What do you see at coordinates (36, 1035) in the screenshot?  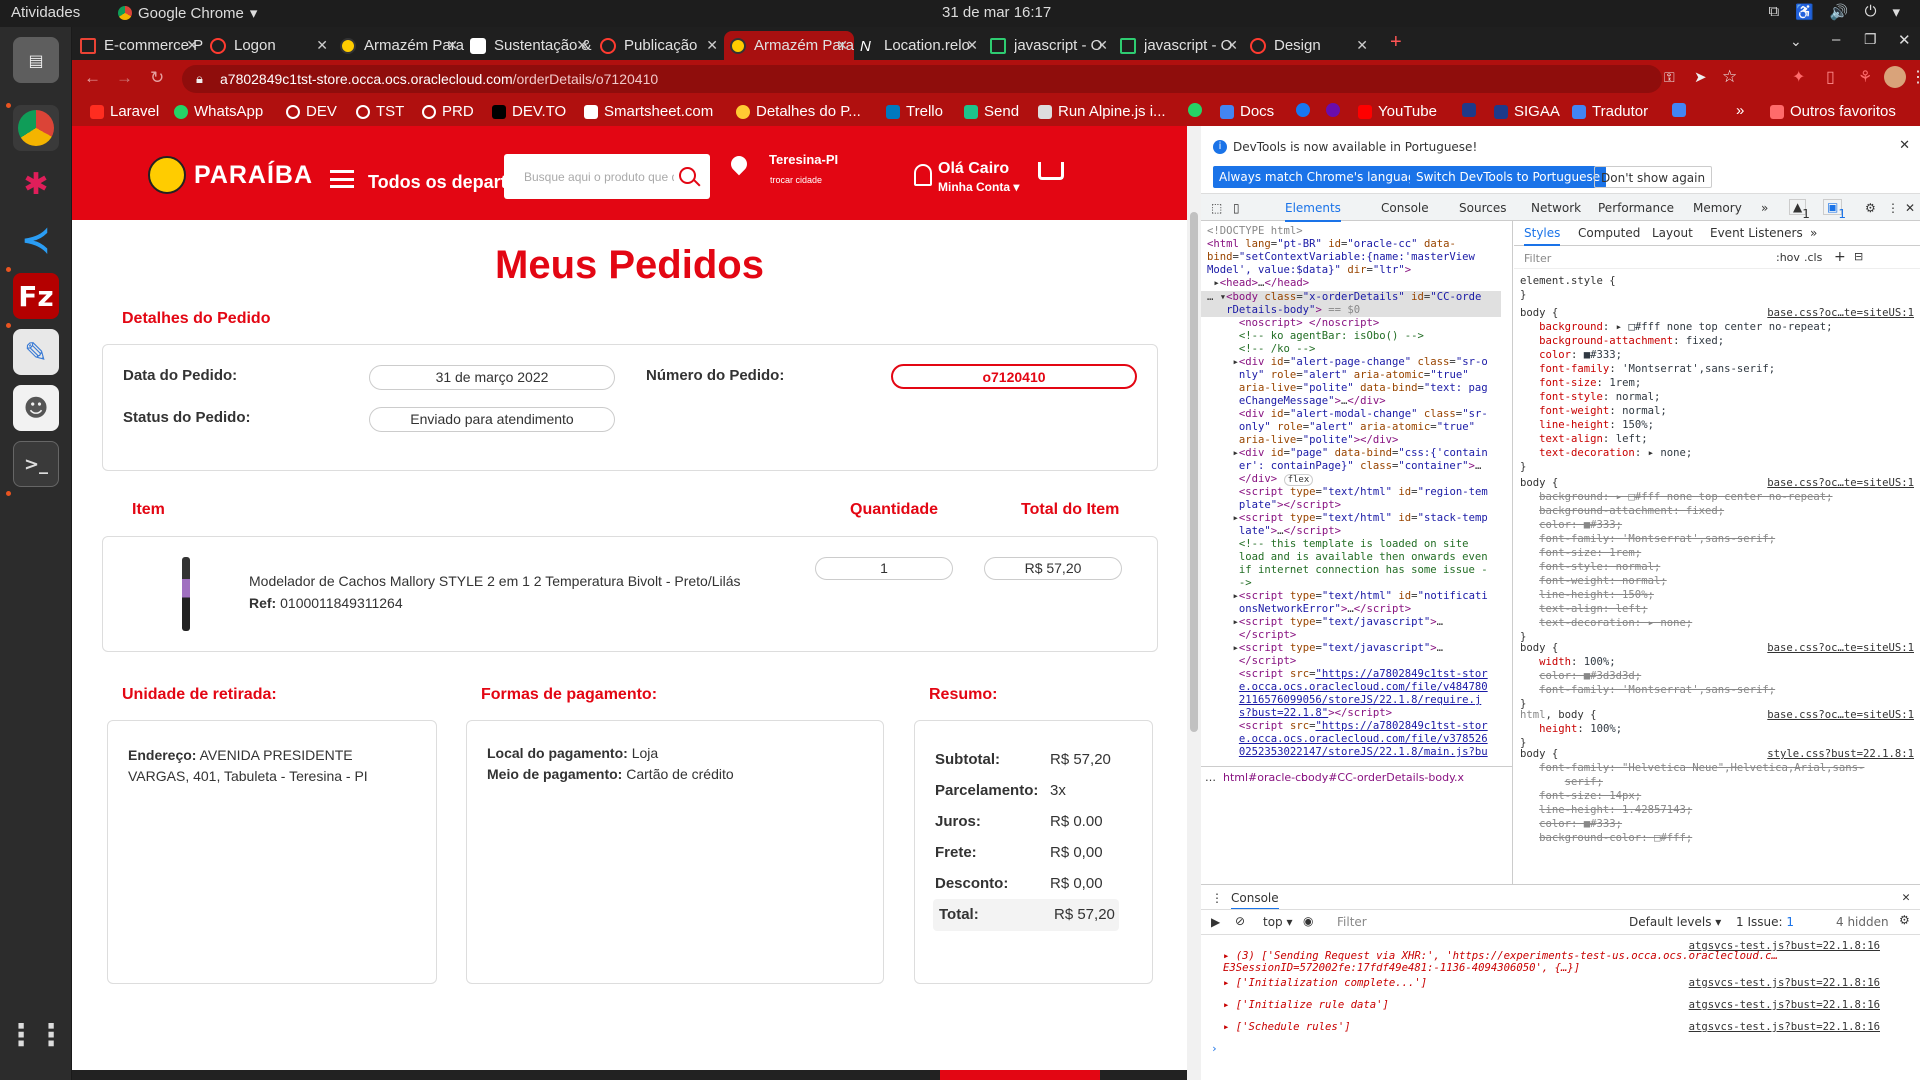 I see `show-apps-icon: ⋮⋮` at bounding box center [36, 1035].